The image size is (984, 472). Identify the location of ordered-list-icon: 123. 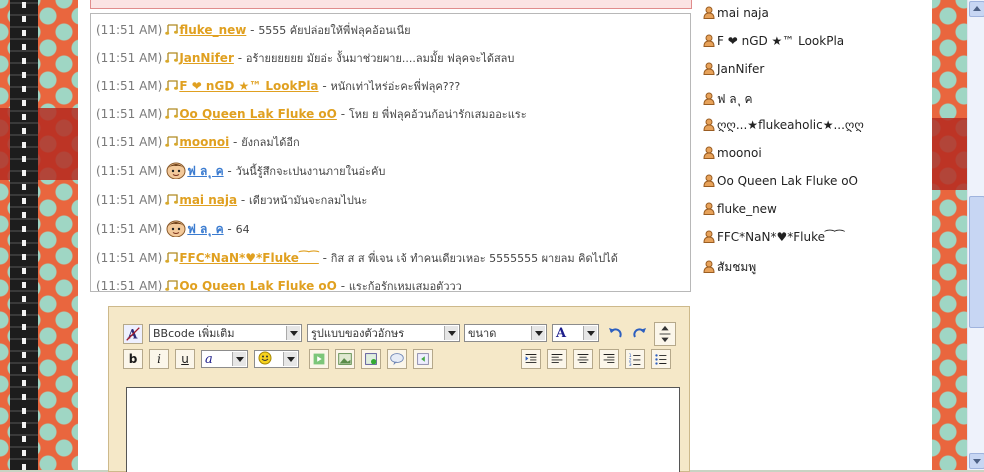
(635, 359).